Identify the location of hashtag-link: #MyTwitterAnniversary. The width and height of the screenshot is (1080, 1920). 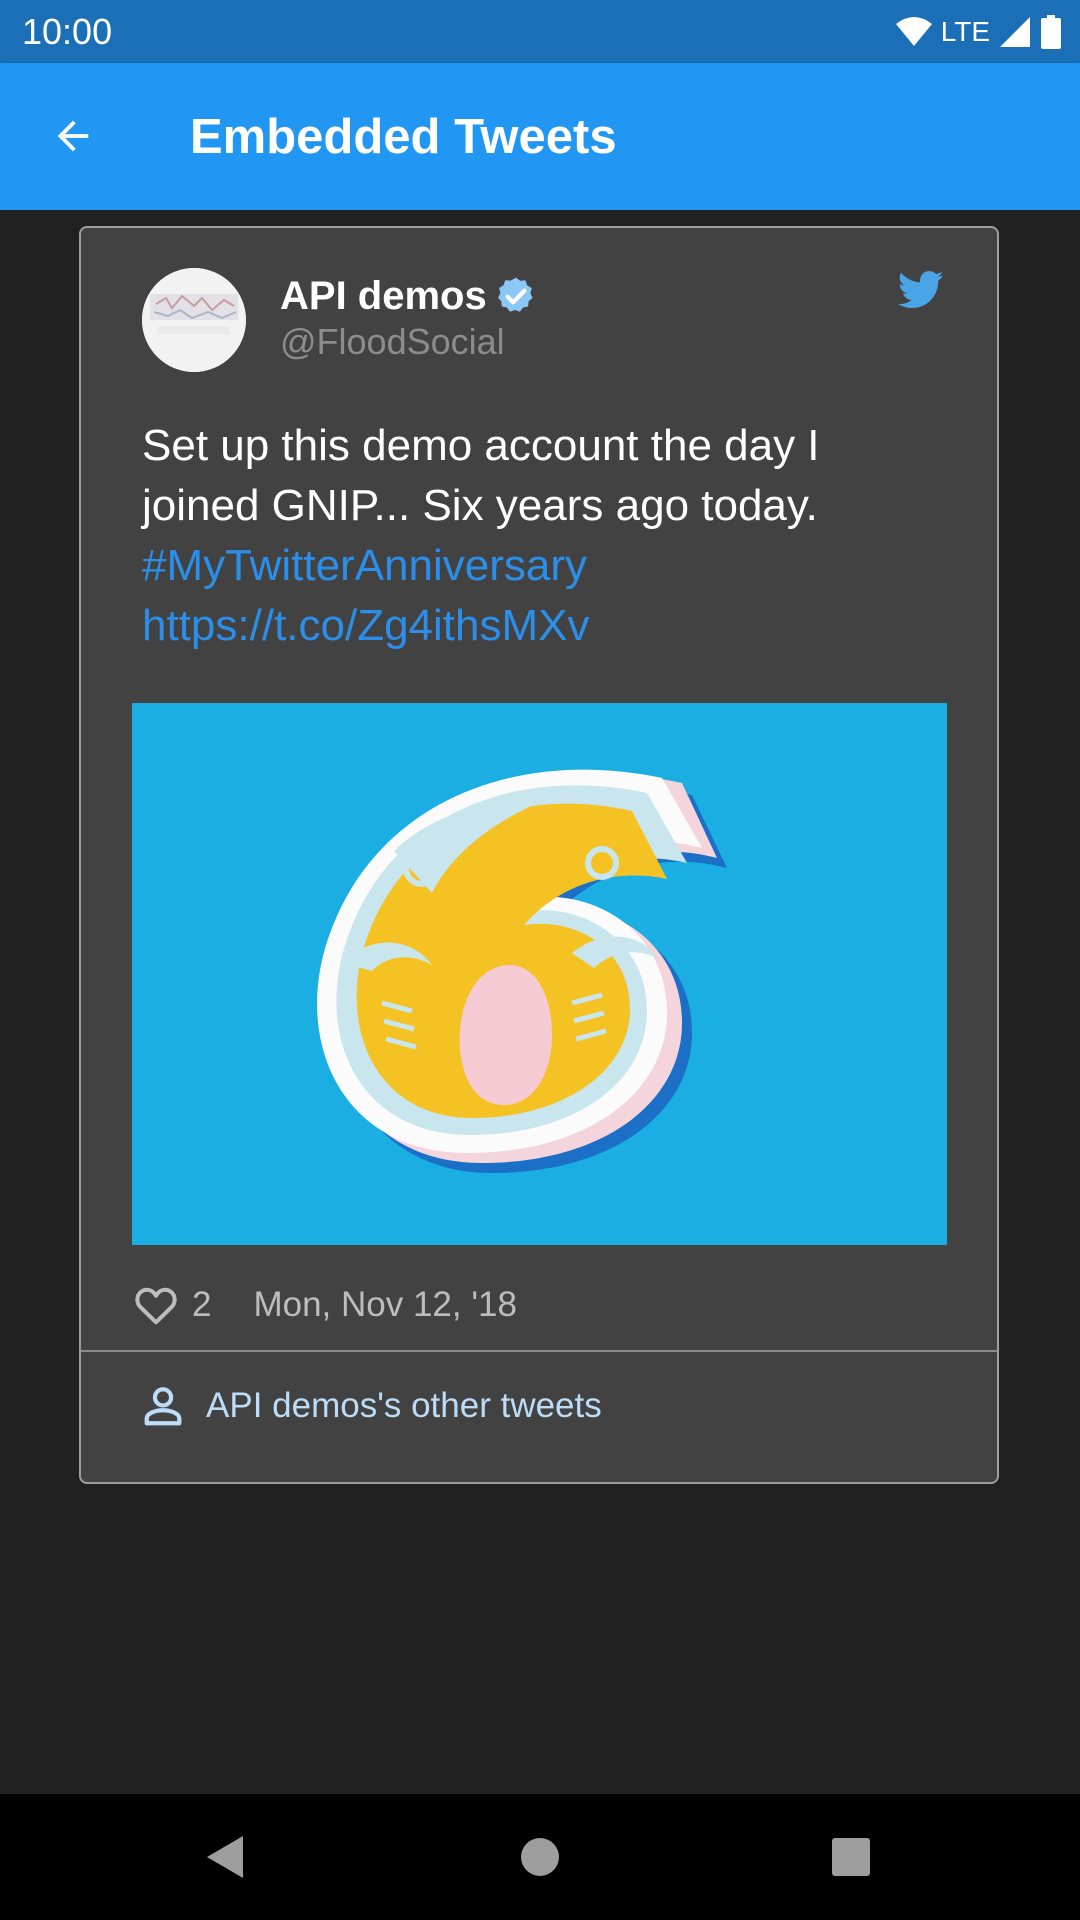
(542, 566).